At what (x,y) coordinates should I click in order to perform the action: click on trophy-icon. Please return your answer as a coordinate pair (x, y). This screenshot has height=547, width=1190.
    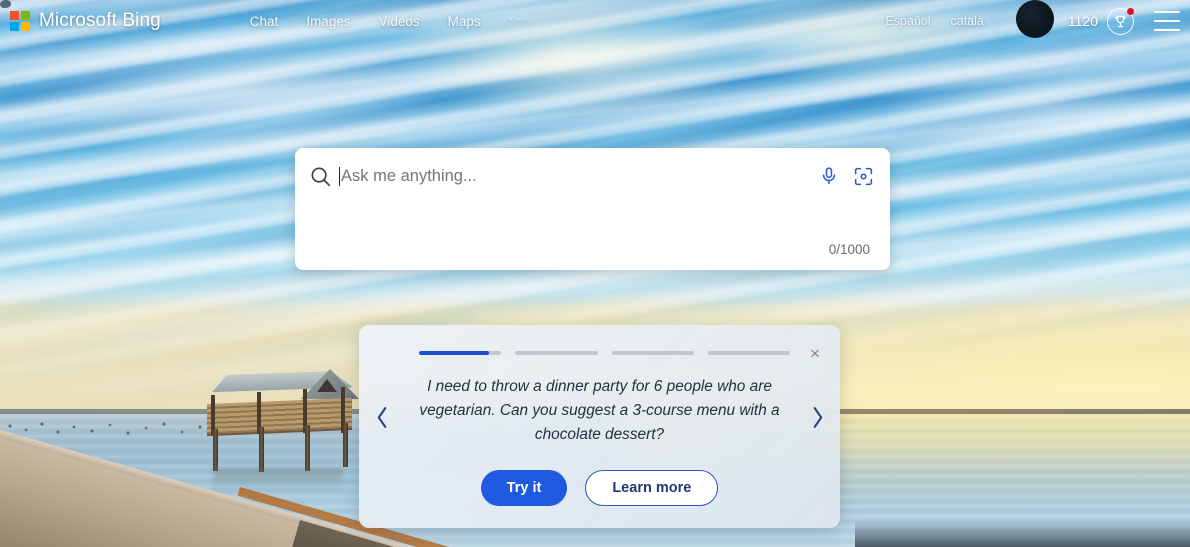
    Looking at the image, I should click on (1120, 21).